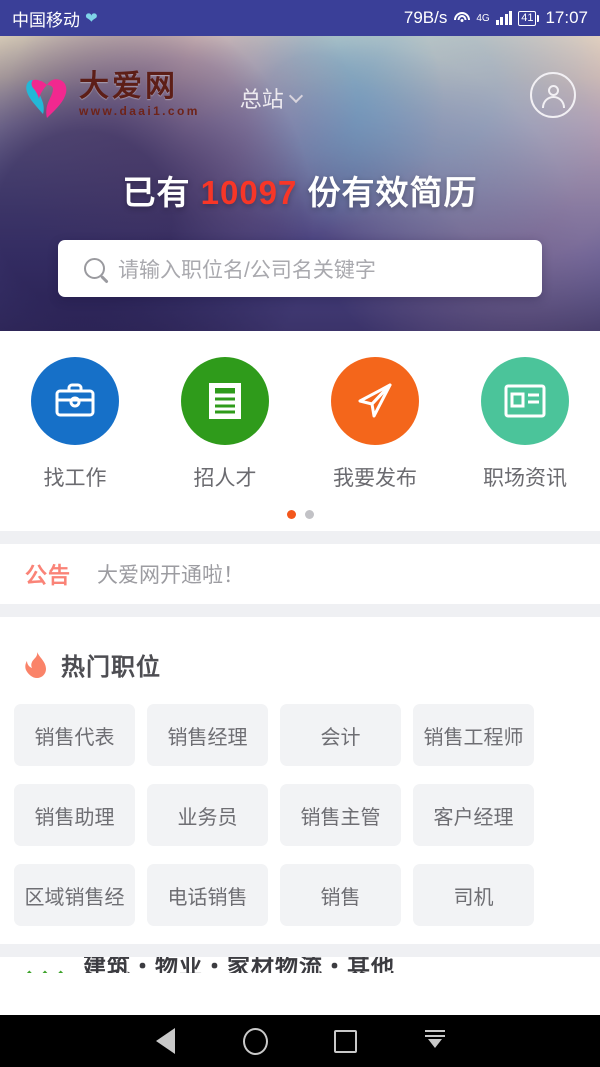 This screenshot has height=1067, width=600. Describe the element at coordinates (300, 662) in the screenshot. I see `hot-jobs-header: 热门职位` at that location.